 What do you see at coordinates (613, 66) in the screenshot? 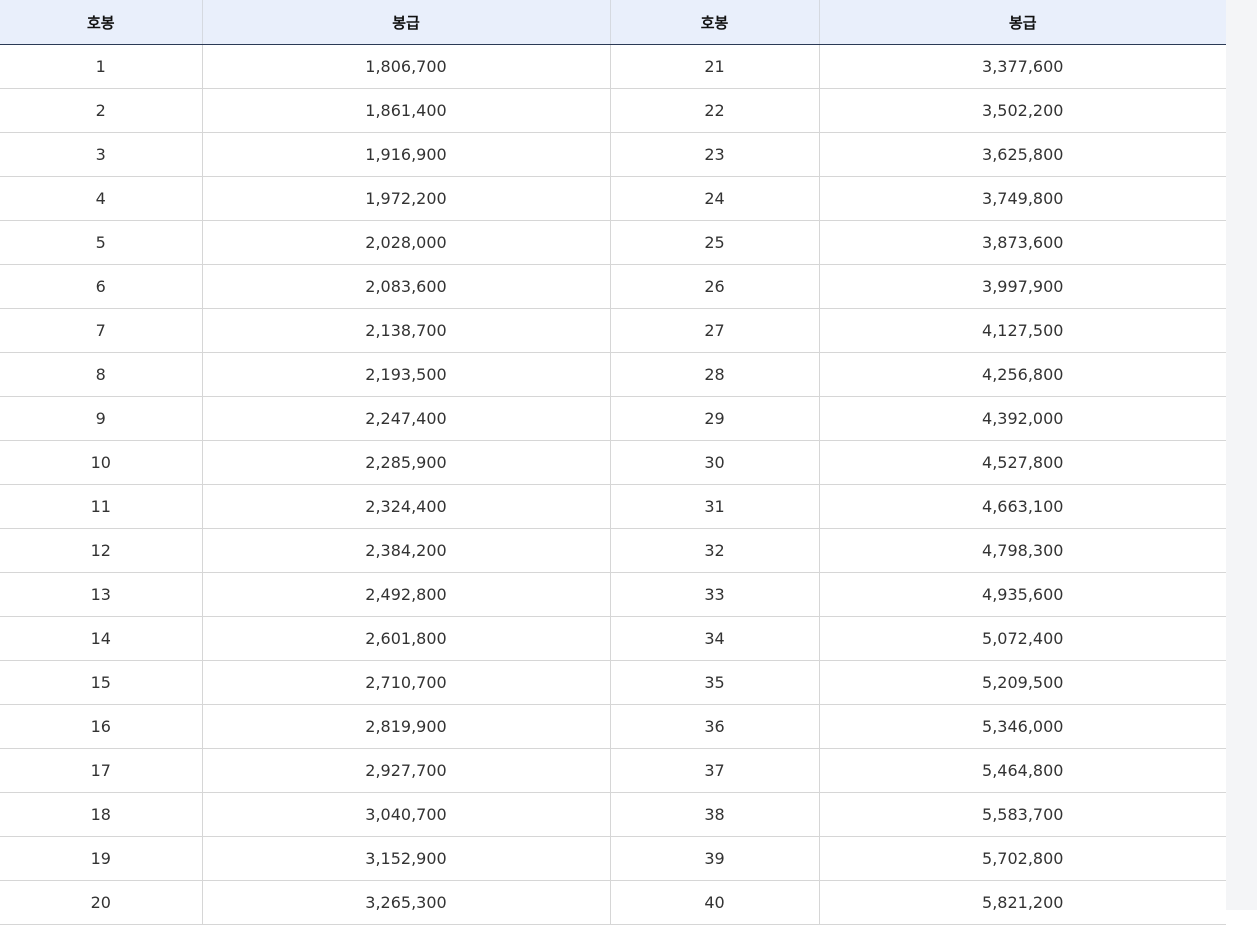
I see `table-row: 1 1,806,700 21 3,377,600` at bounding box center [613, 66].